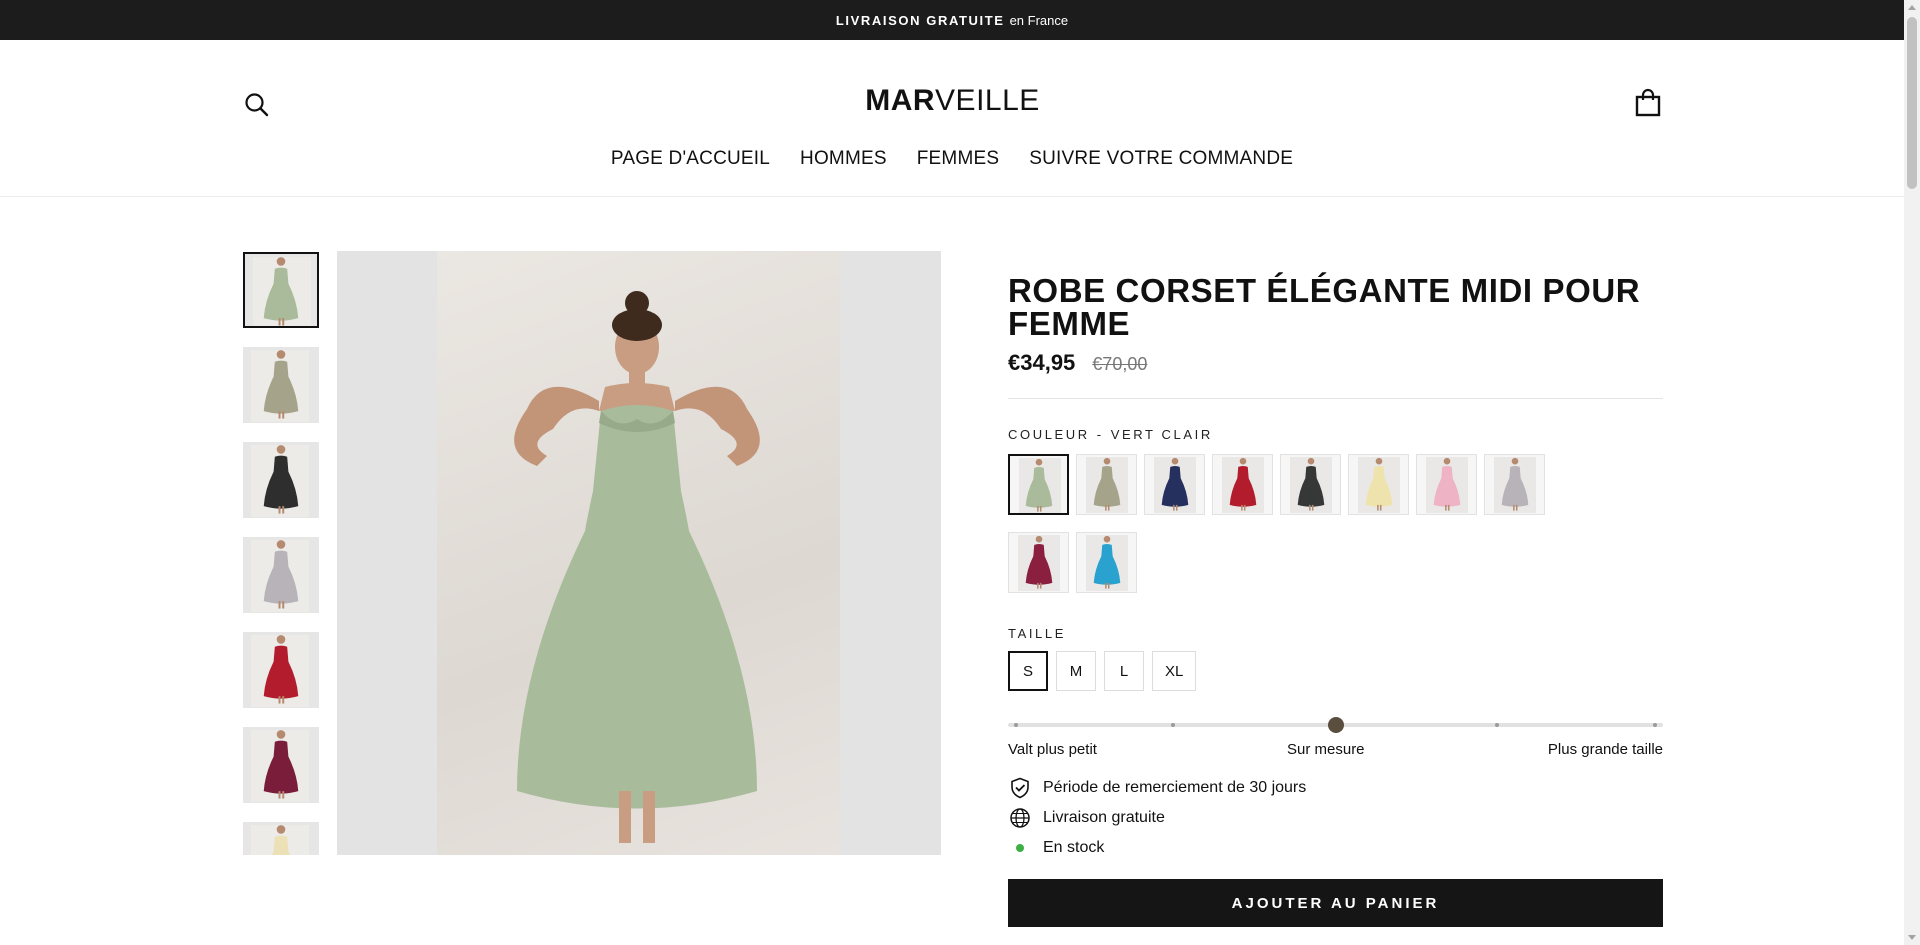 The height and width of the screenshot is (945, 1920). What do you see at coordinates (1074, 847) in the screenshot?
I see `feature-stock-text: En stock` at bounding box center [1074, 847].